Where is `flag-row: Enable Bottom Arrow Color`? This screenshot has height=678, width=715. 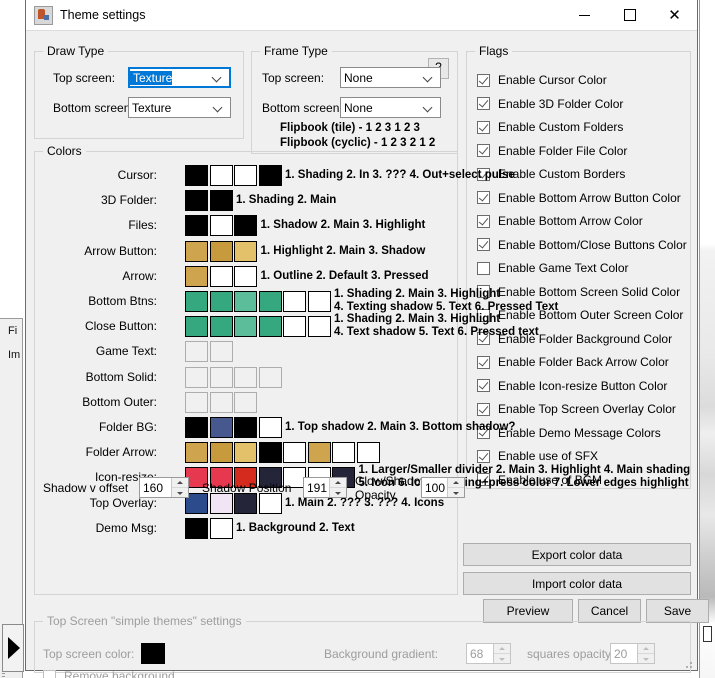 flag-row: Enable Bottom Arrow Color is located at coordinates (560, 221).